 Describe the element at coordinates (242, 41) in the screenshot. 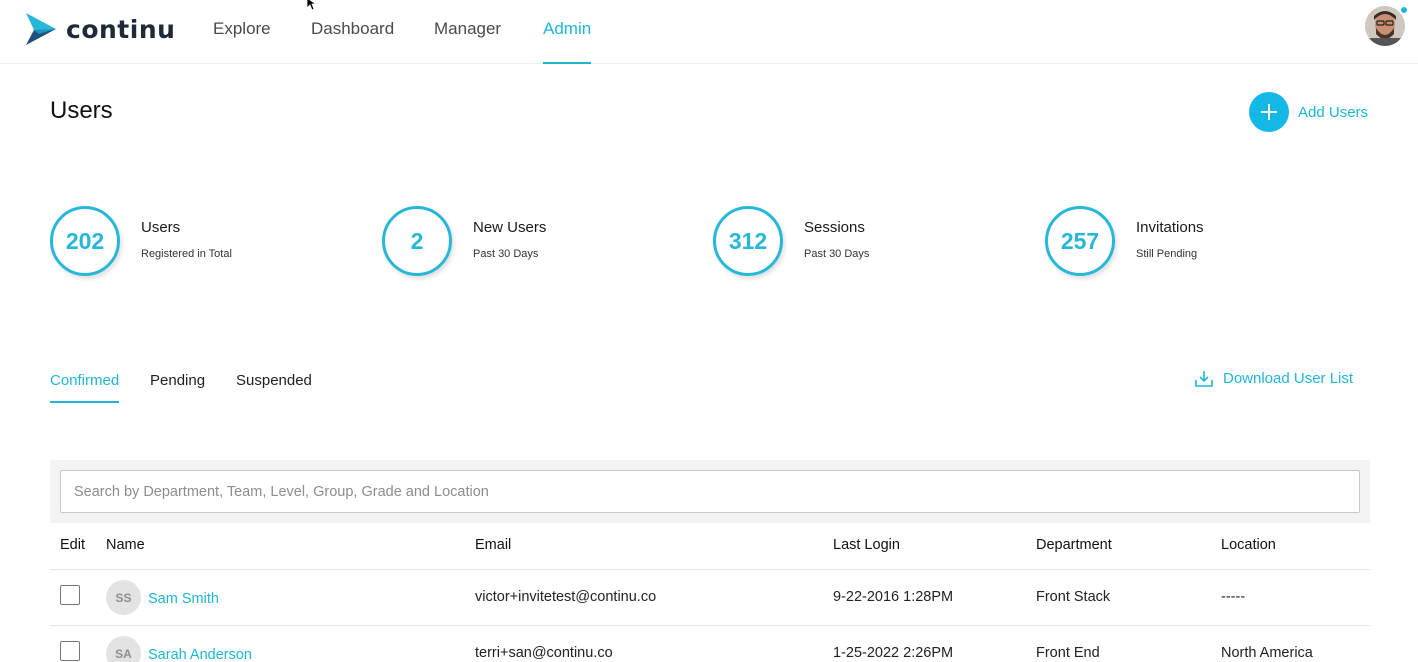

I see `nav-explore: Explore` at that location.